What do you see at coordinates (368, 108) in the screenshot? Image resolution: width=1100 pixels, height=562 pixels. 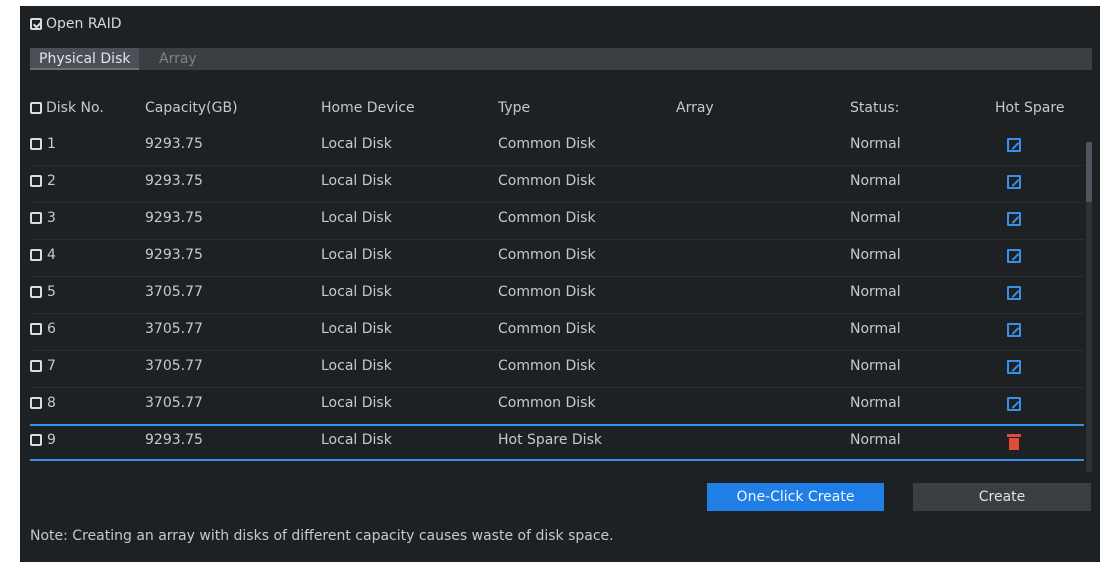 I see `header-home-device: Home Device` at bounding box center [368, 108].